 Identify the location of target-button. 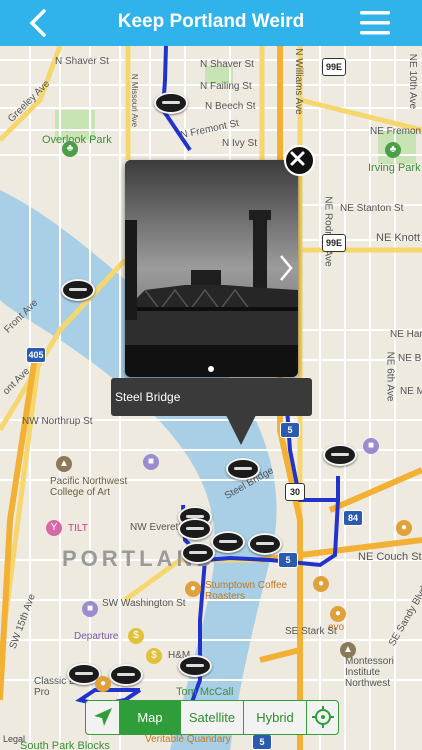
(322, 717).